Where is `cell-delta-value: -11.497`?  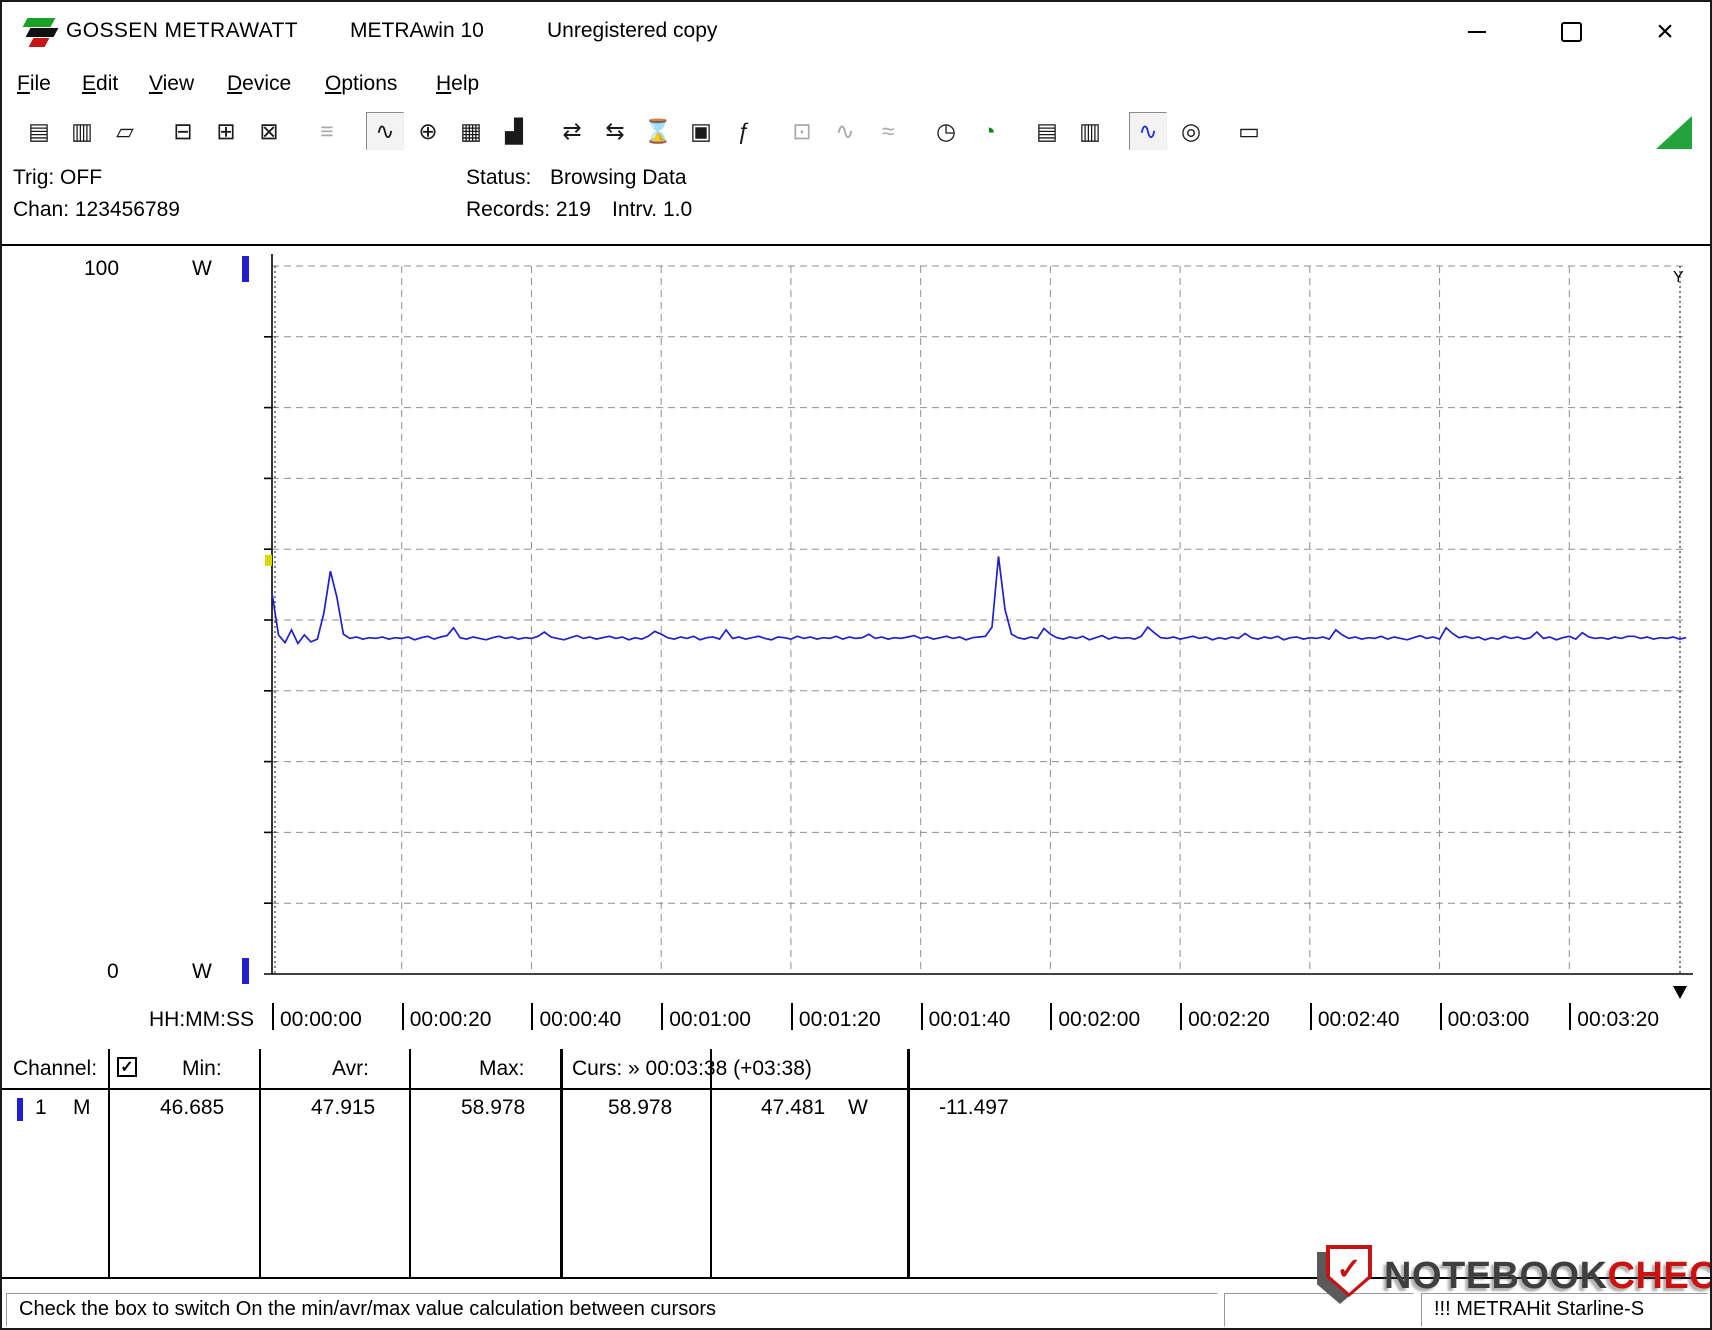
cell-delta-value: -11.497 is located at coordinates (974, 1107).